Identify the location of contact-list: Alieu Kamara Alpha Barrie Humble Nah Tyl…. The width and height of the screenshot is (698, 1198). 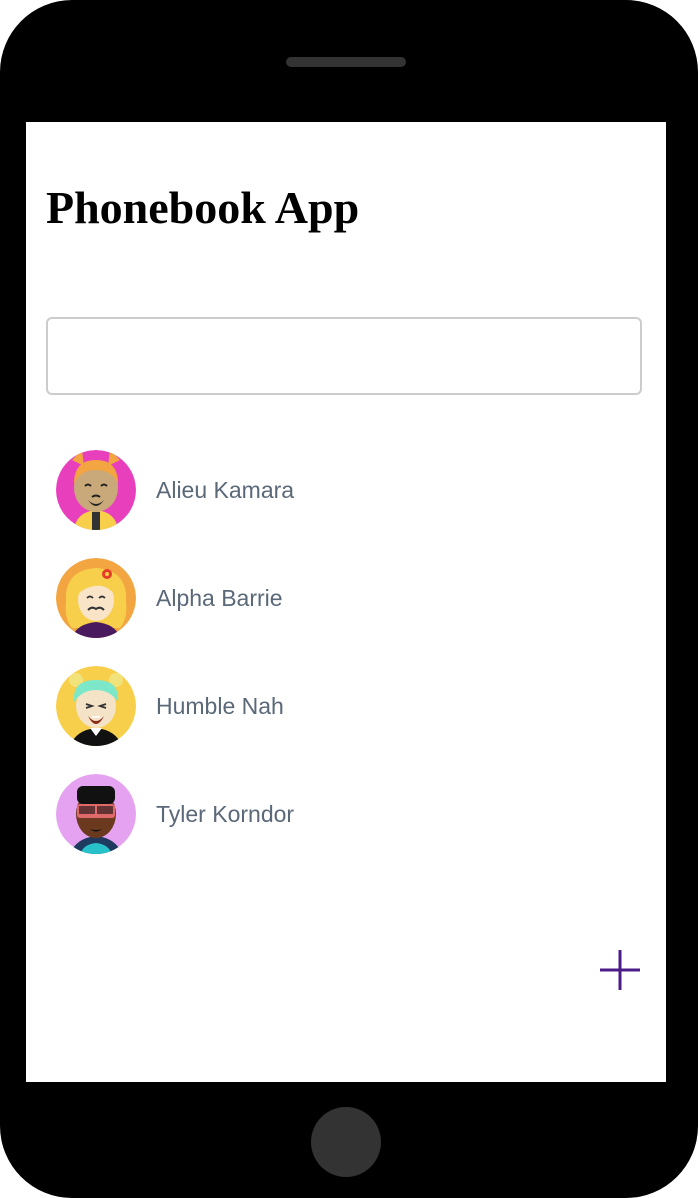
(175, 666).